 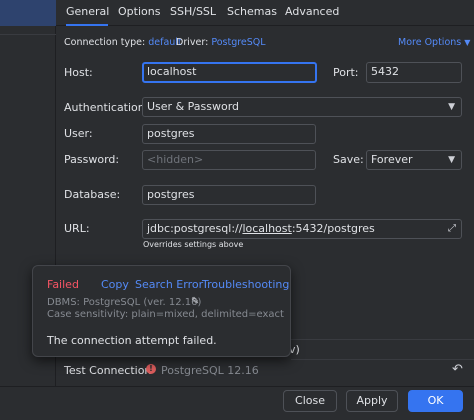 I want to click on search-error-link: Search Error, so click(x=169, y=284).